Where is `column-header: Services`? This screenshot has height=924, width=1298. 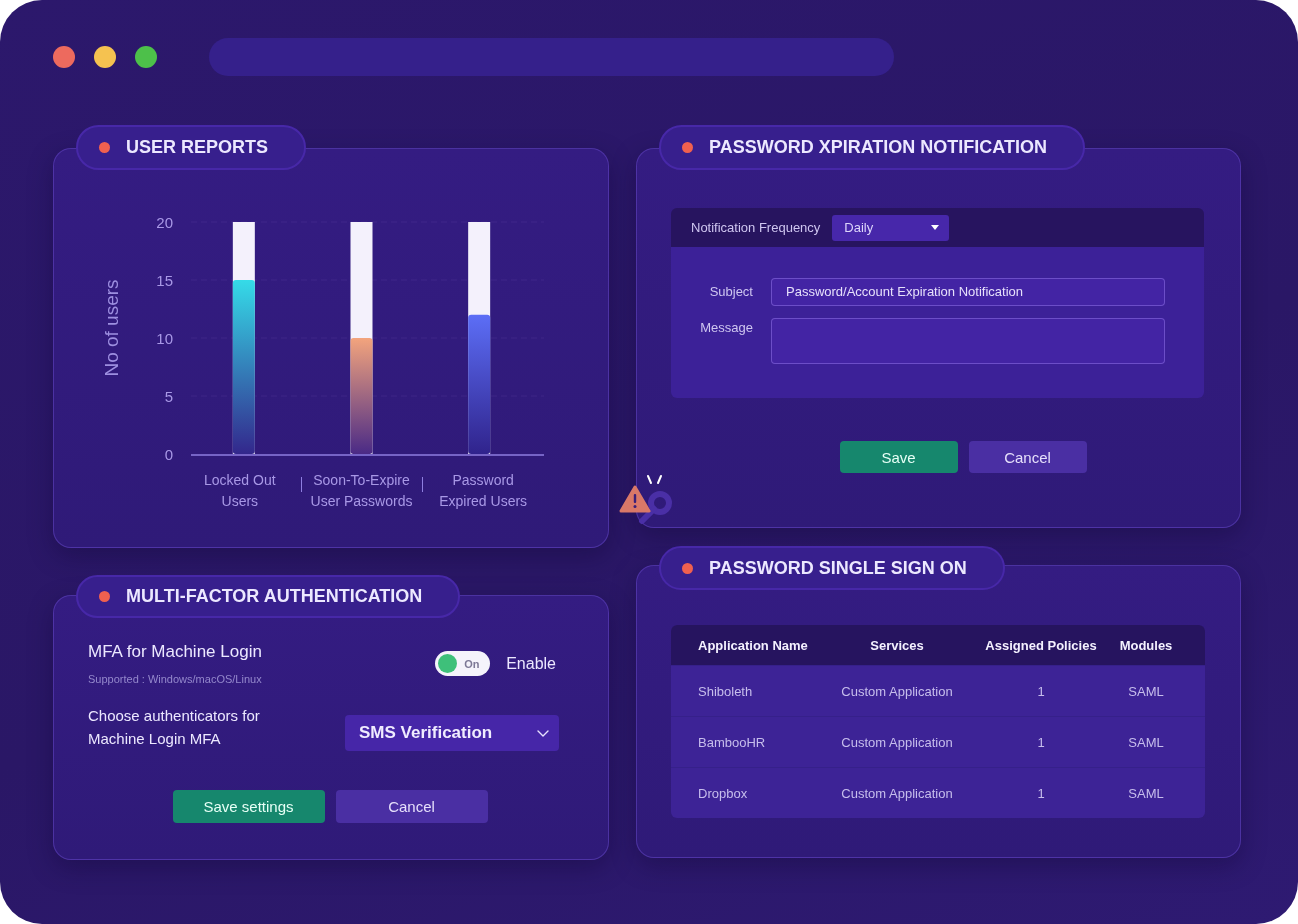
column-header: Services is located at coordinates (897, 645).